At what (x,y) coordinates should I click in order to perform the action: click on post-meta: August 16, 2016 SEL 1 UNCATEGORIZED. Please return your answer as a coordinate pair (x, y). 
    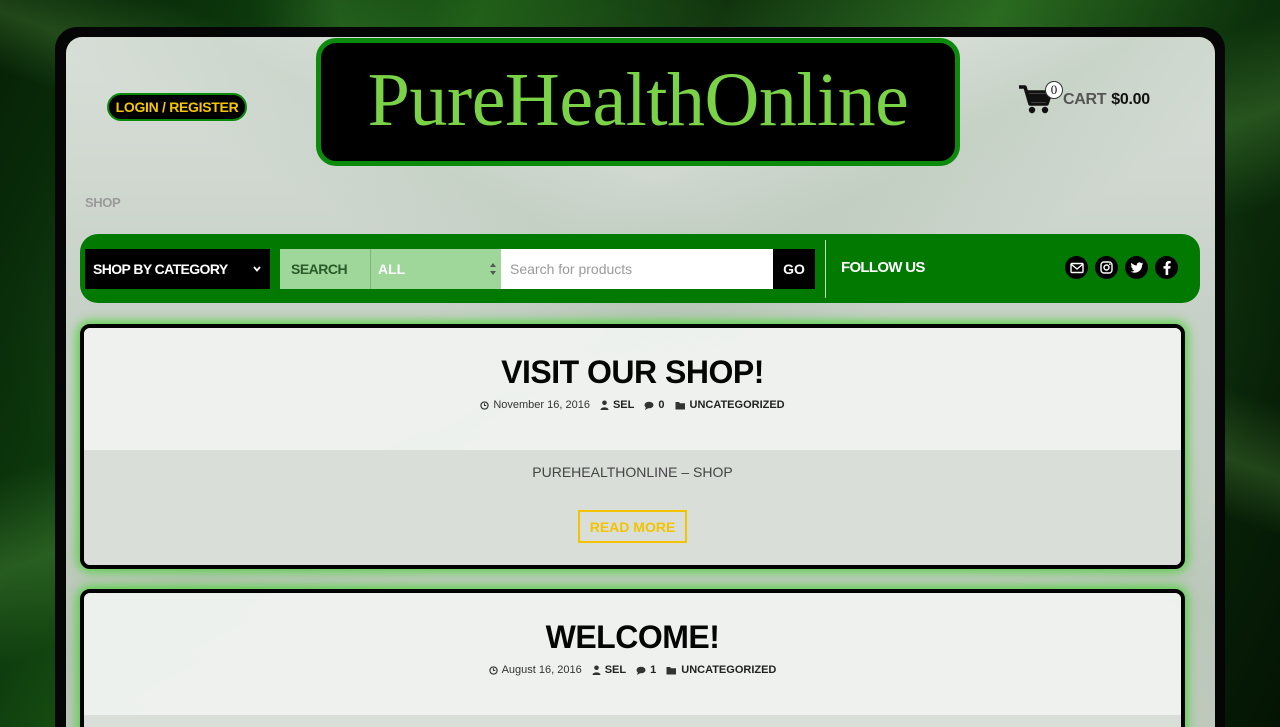
    Looking at the image, I should click on (632, 670).